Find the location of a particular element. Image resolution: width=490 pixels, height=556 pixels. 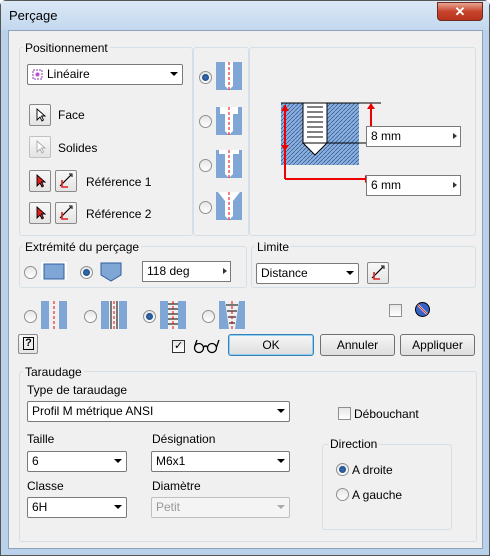

apply-button: Appliquer is located at coordinates (437, 345).